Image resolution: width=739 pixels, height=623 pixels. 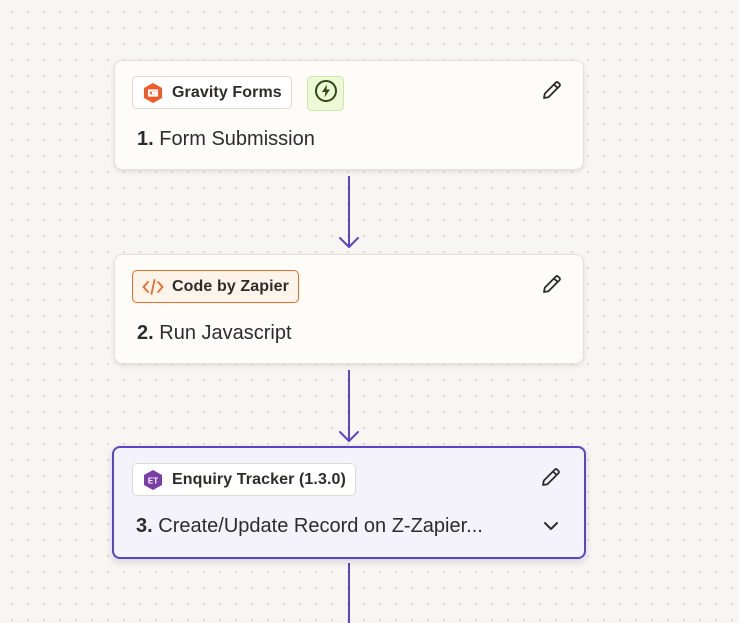 I want to click on gravity-forms-icon, so click(x=153, y=93).